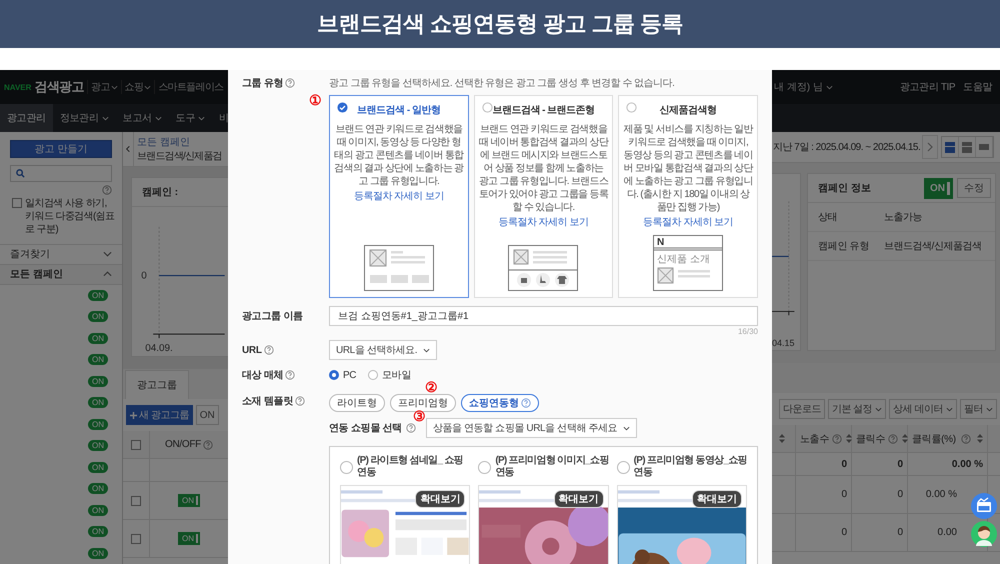  Describe the element at coordinates (61, 173) in the screenshot. I see `search-field` at that location.